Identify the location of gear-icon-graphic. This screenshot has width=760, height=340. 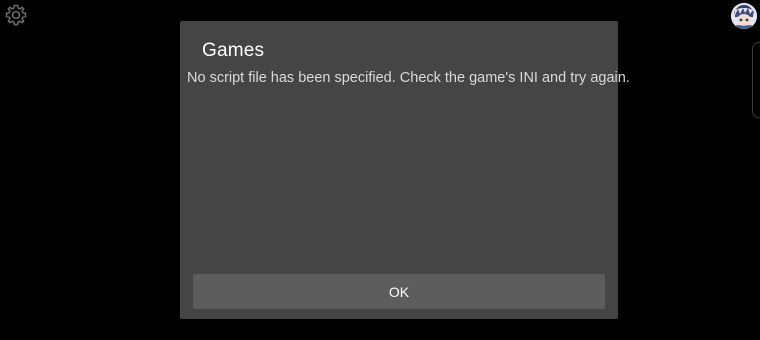
(16, 15).